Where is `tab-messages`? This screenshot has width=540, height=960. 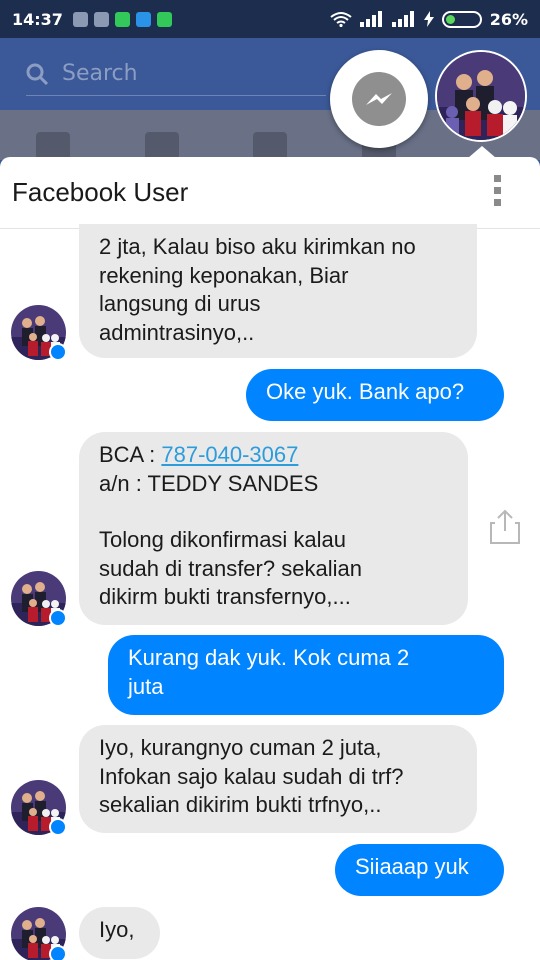
tab-messages is located at coordinates (270, 146).